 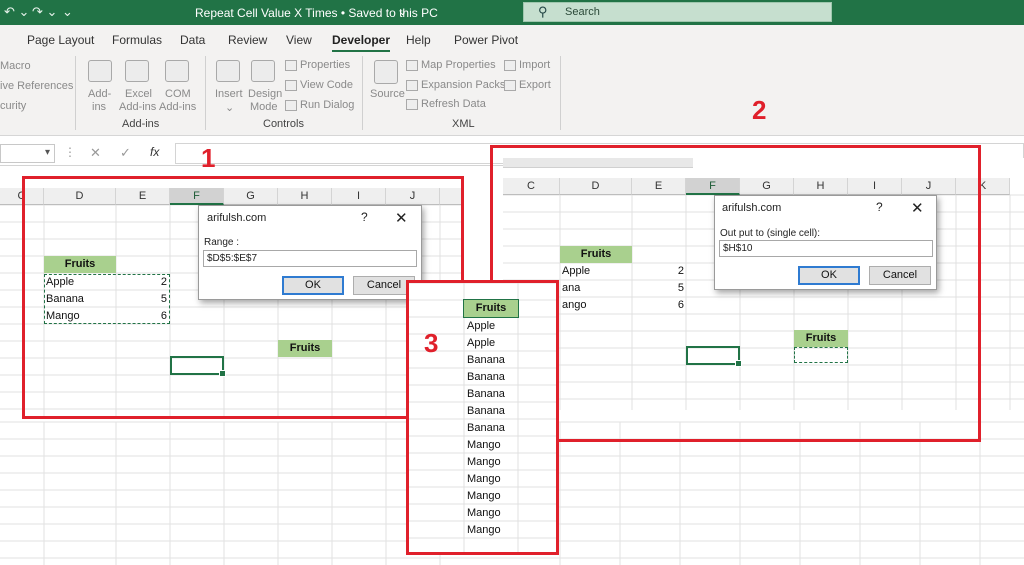 I want to click on macro-button: Macro, so click(x=15, y=66).